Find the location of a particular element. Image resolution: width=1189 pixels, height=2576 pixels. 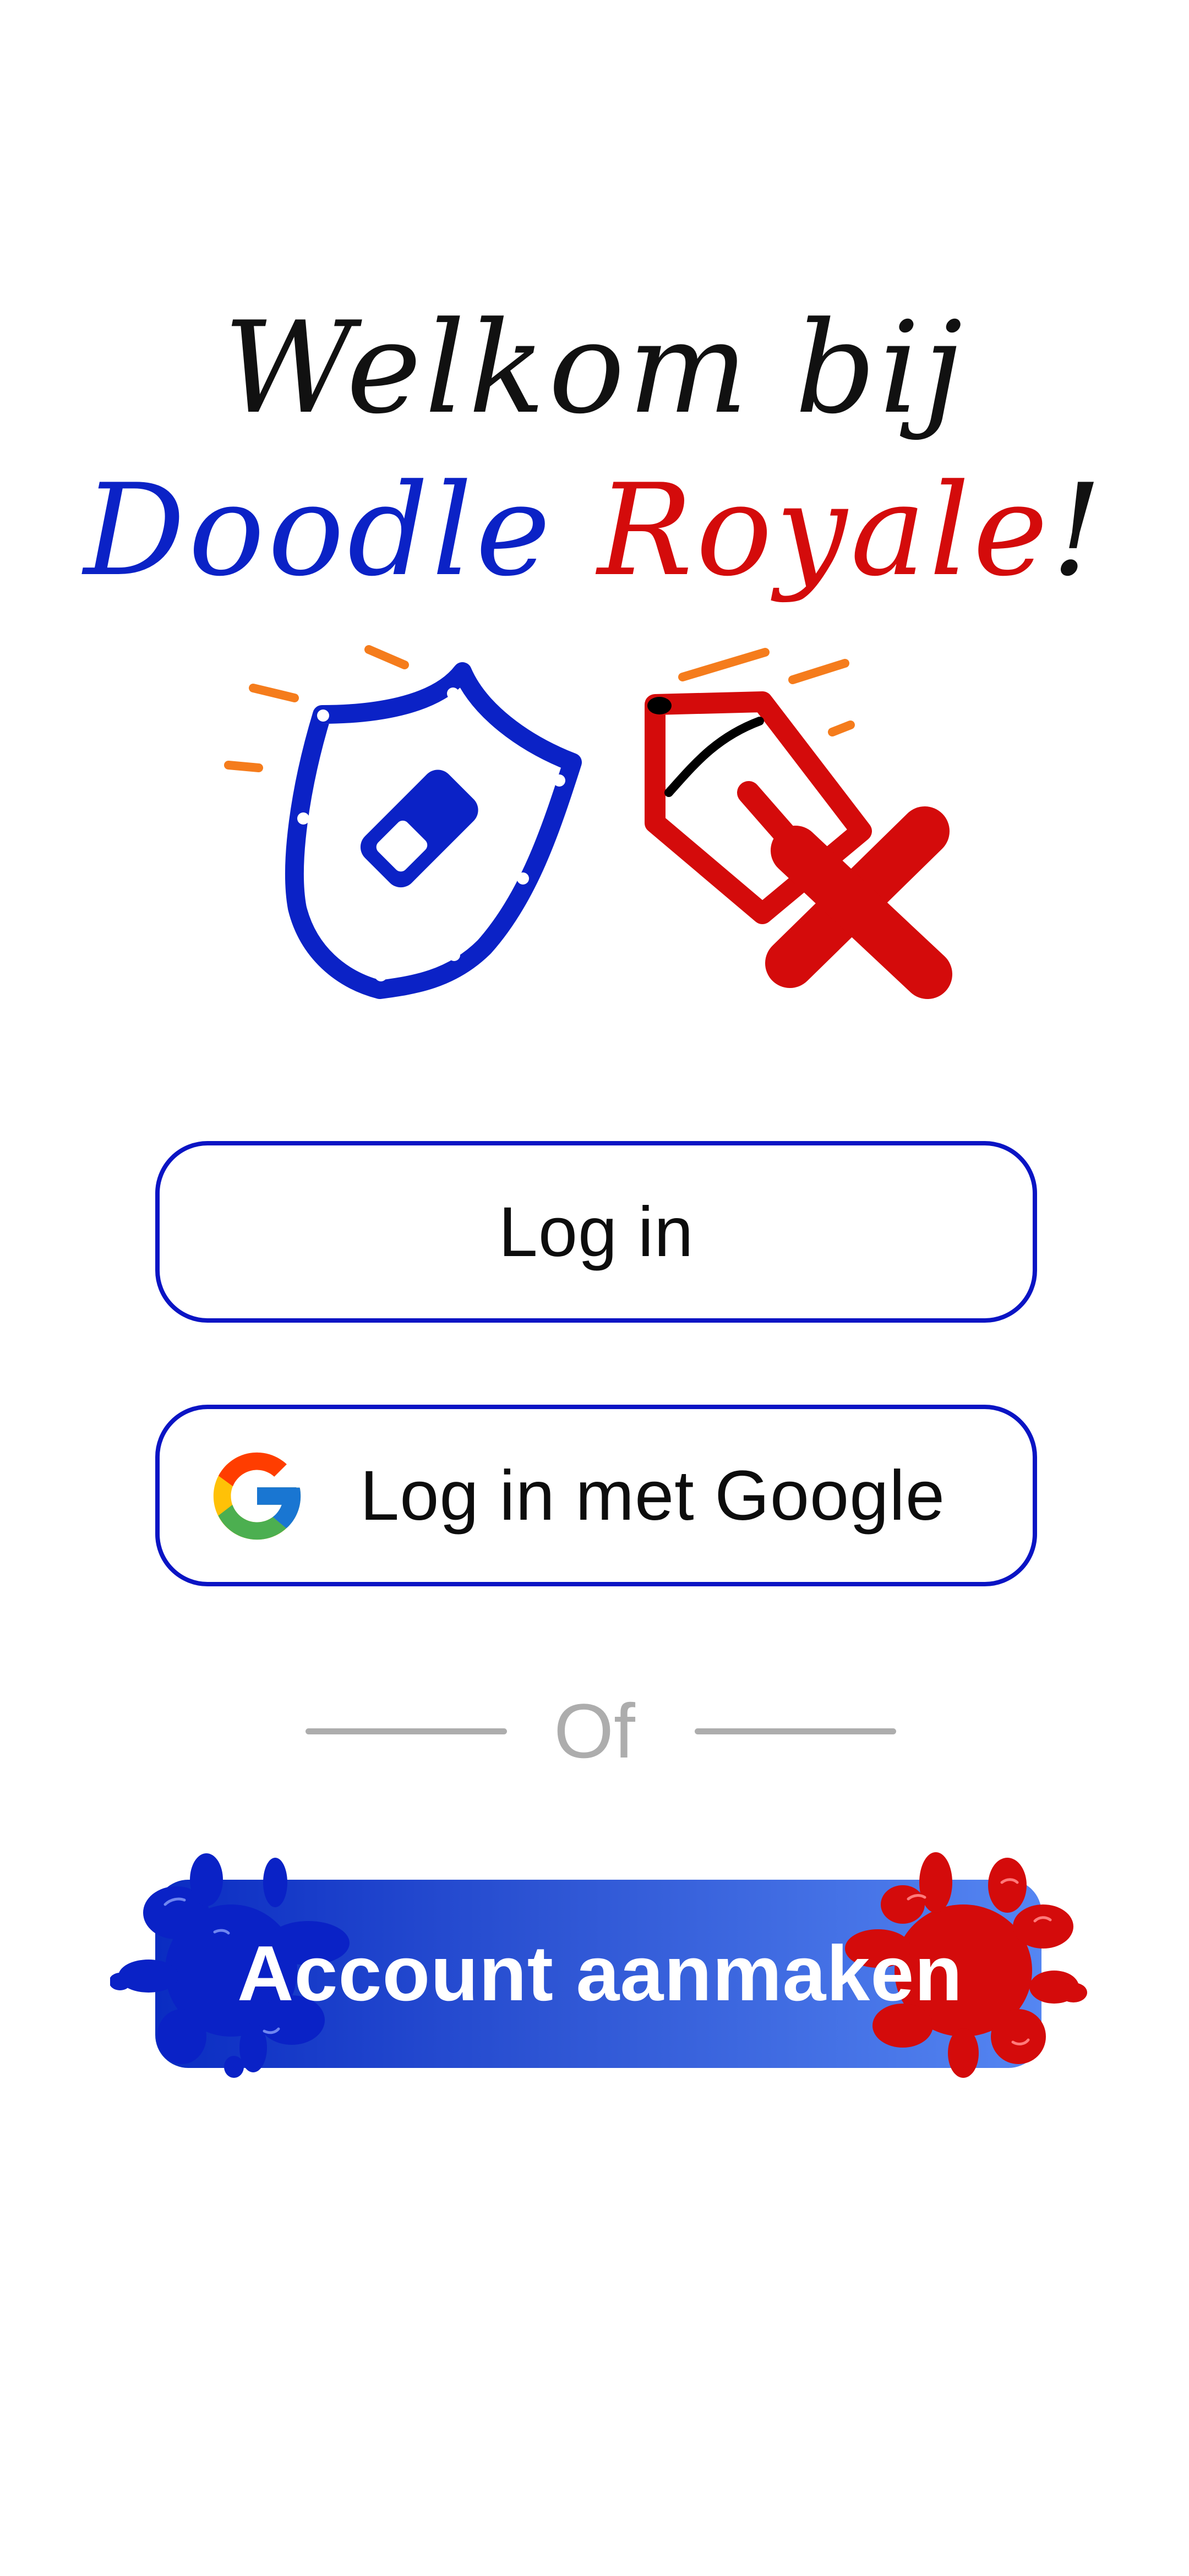

app-name-title: Doodle Royale! is located at coordinates (594, 531).